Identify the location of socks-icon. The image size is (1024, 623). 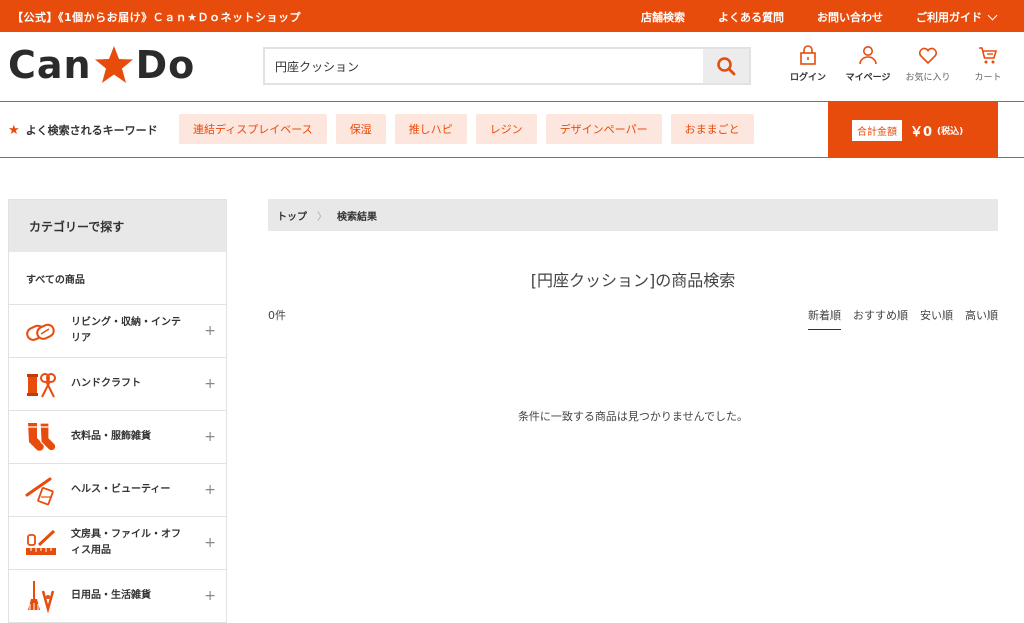
(42, 437).